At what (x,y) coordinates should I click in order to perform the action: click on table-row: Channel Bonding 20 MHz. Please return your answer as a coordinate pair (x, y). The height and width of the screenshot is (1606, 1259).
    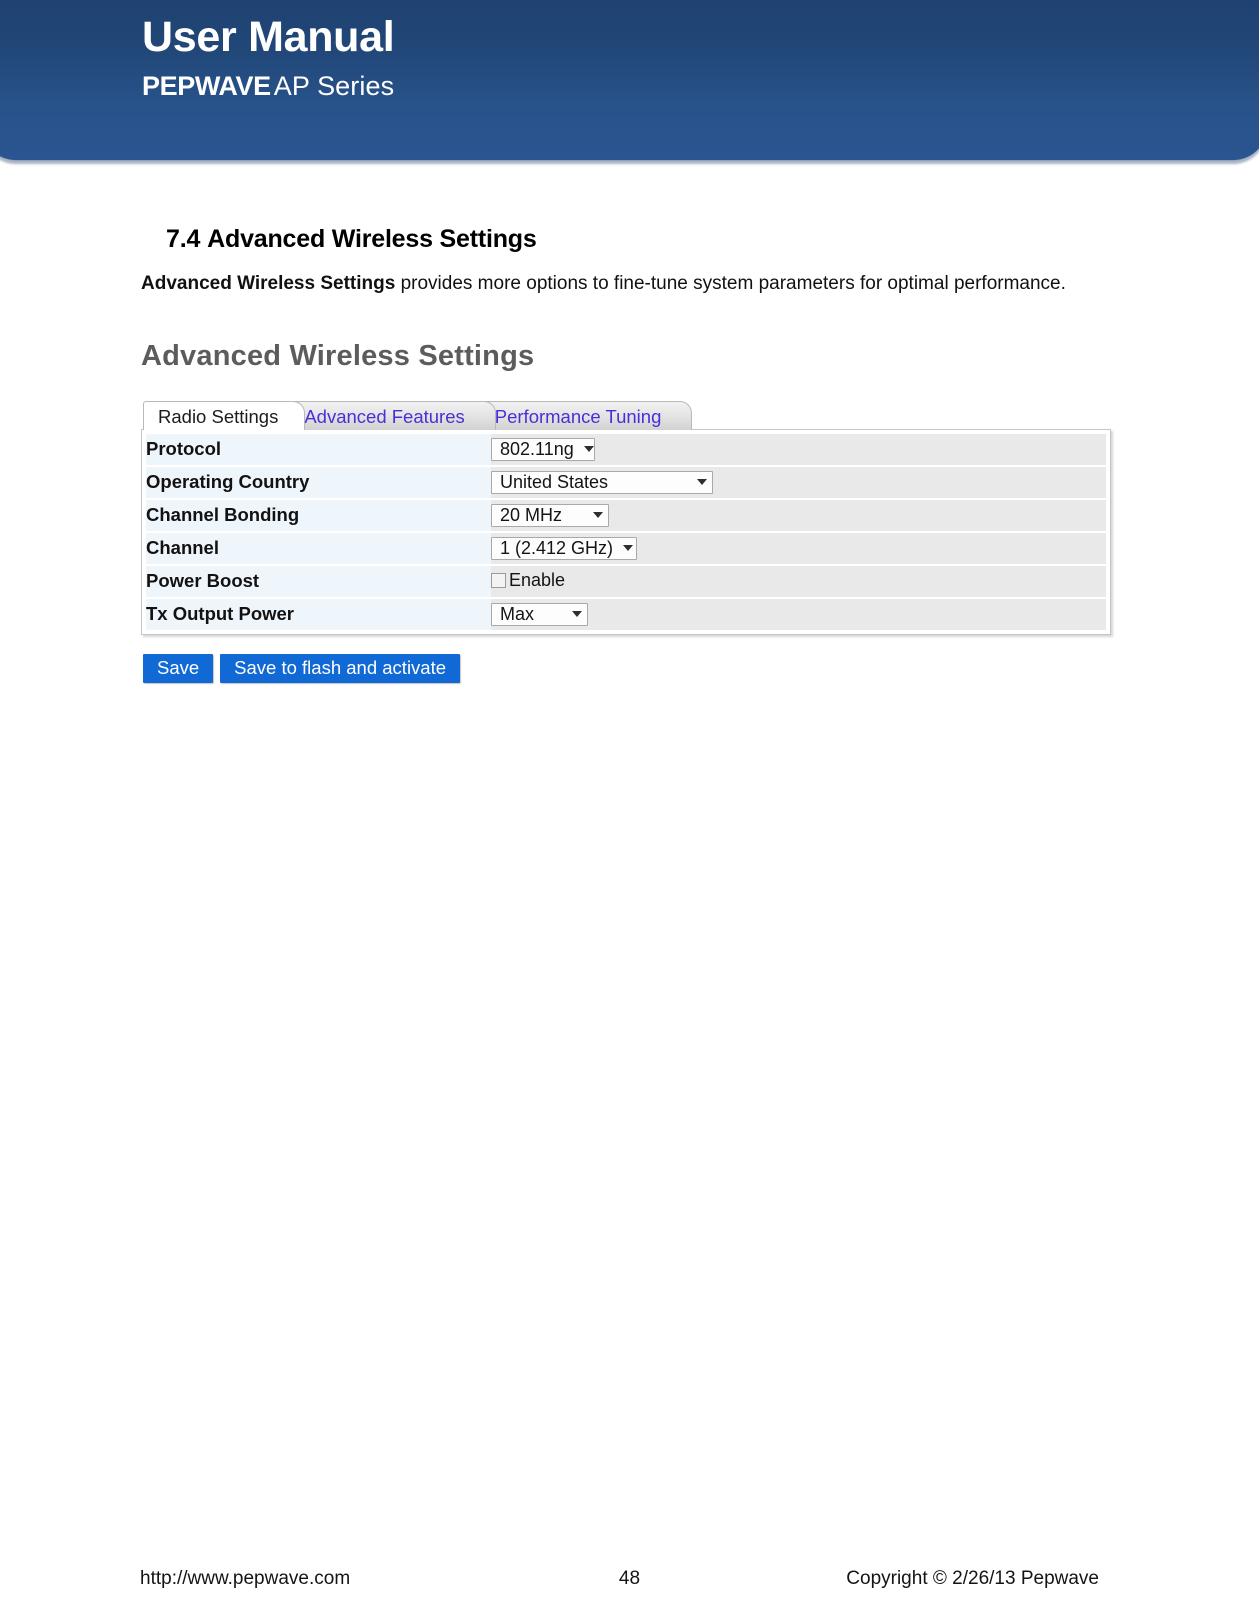
    Looking at the image, I should click on (626, 515).